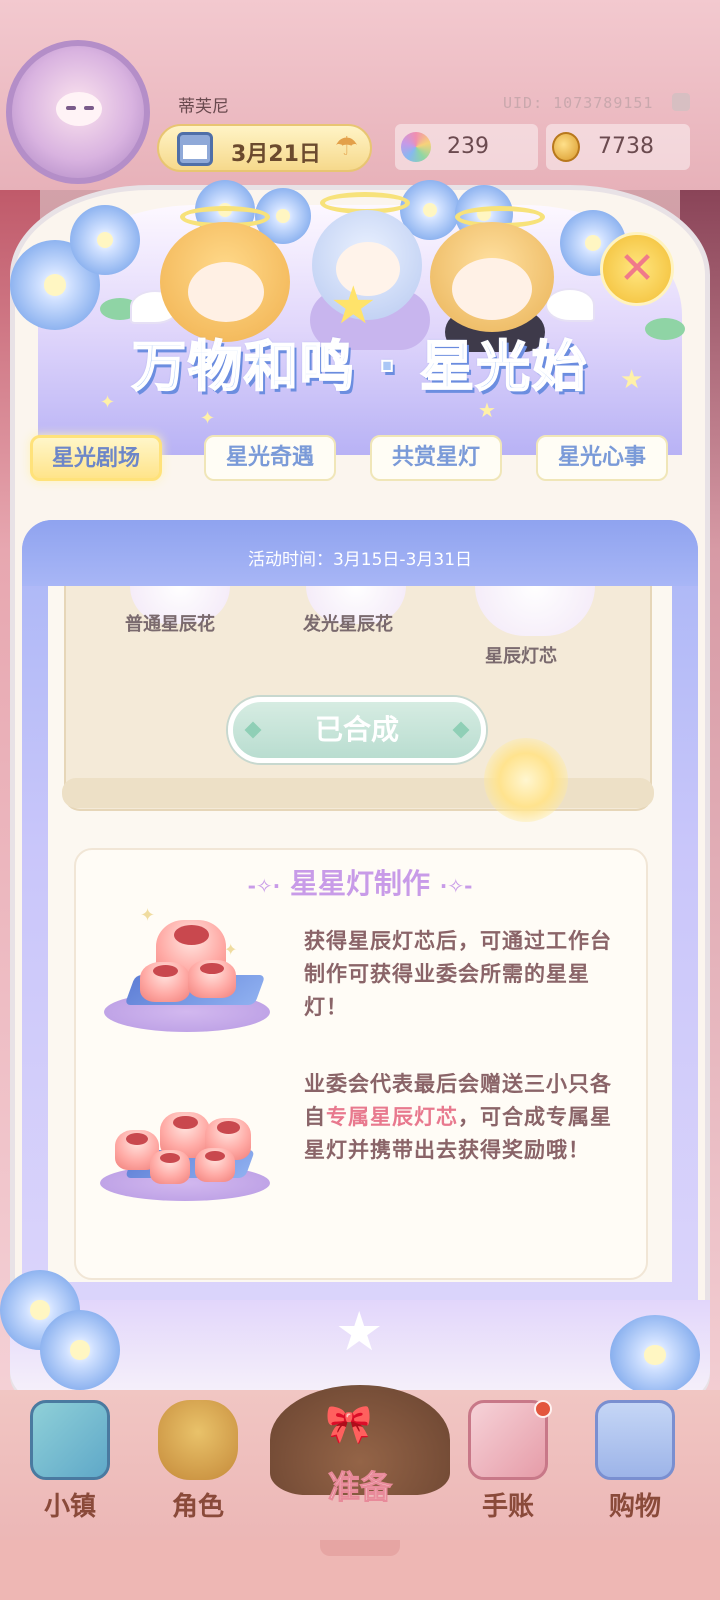 Image resolution: width=720 pixels, height=1600 pixels. What do you see at coordinates (195, 149) in the screenshot?
I see `calendar-icon` at bounding box center [195, 149].